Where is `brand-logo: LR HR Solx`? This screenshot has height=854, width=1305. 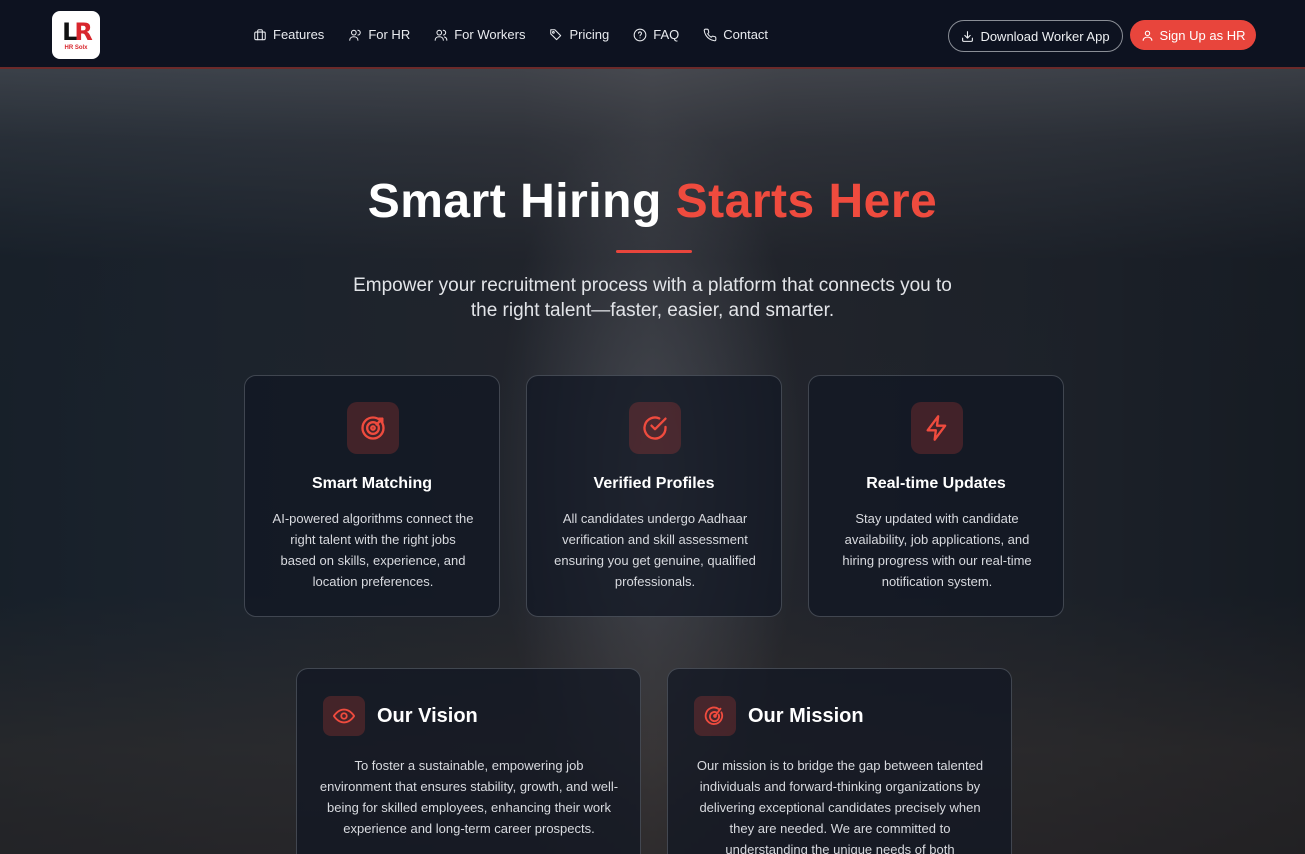 brand-logo: LR HR Solx is located at coordinates (76, 35).